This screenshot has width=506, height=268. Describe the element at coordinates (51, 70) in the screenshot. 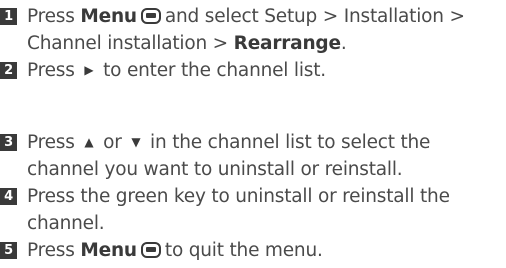

I see `step-2-press: Press` at that location.